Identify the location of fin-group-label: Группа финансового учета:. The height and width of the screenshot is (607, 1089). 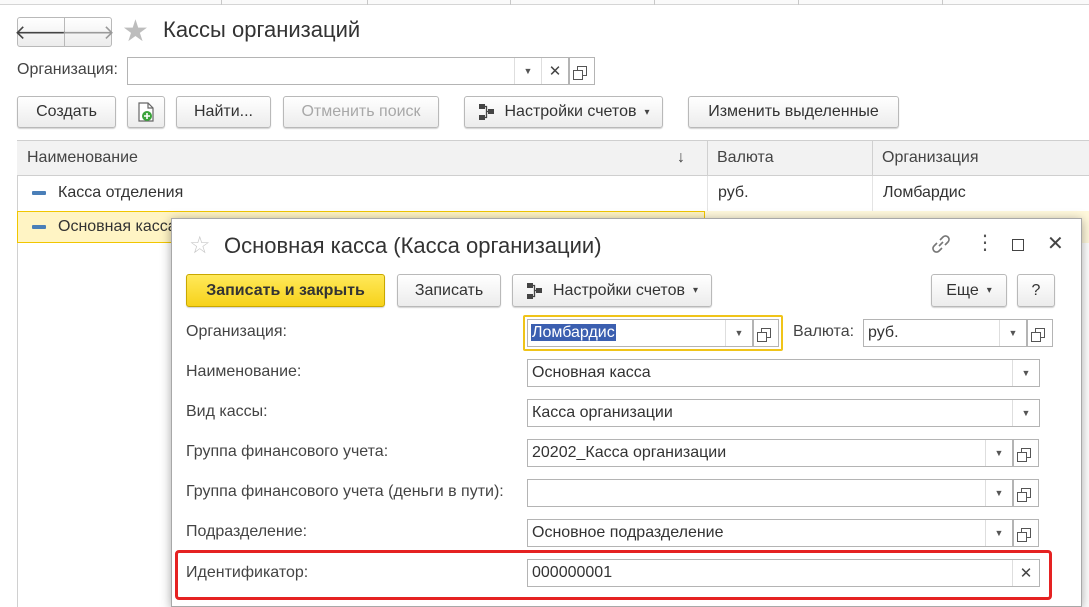
(287, 451).